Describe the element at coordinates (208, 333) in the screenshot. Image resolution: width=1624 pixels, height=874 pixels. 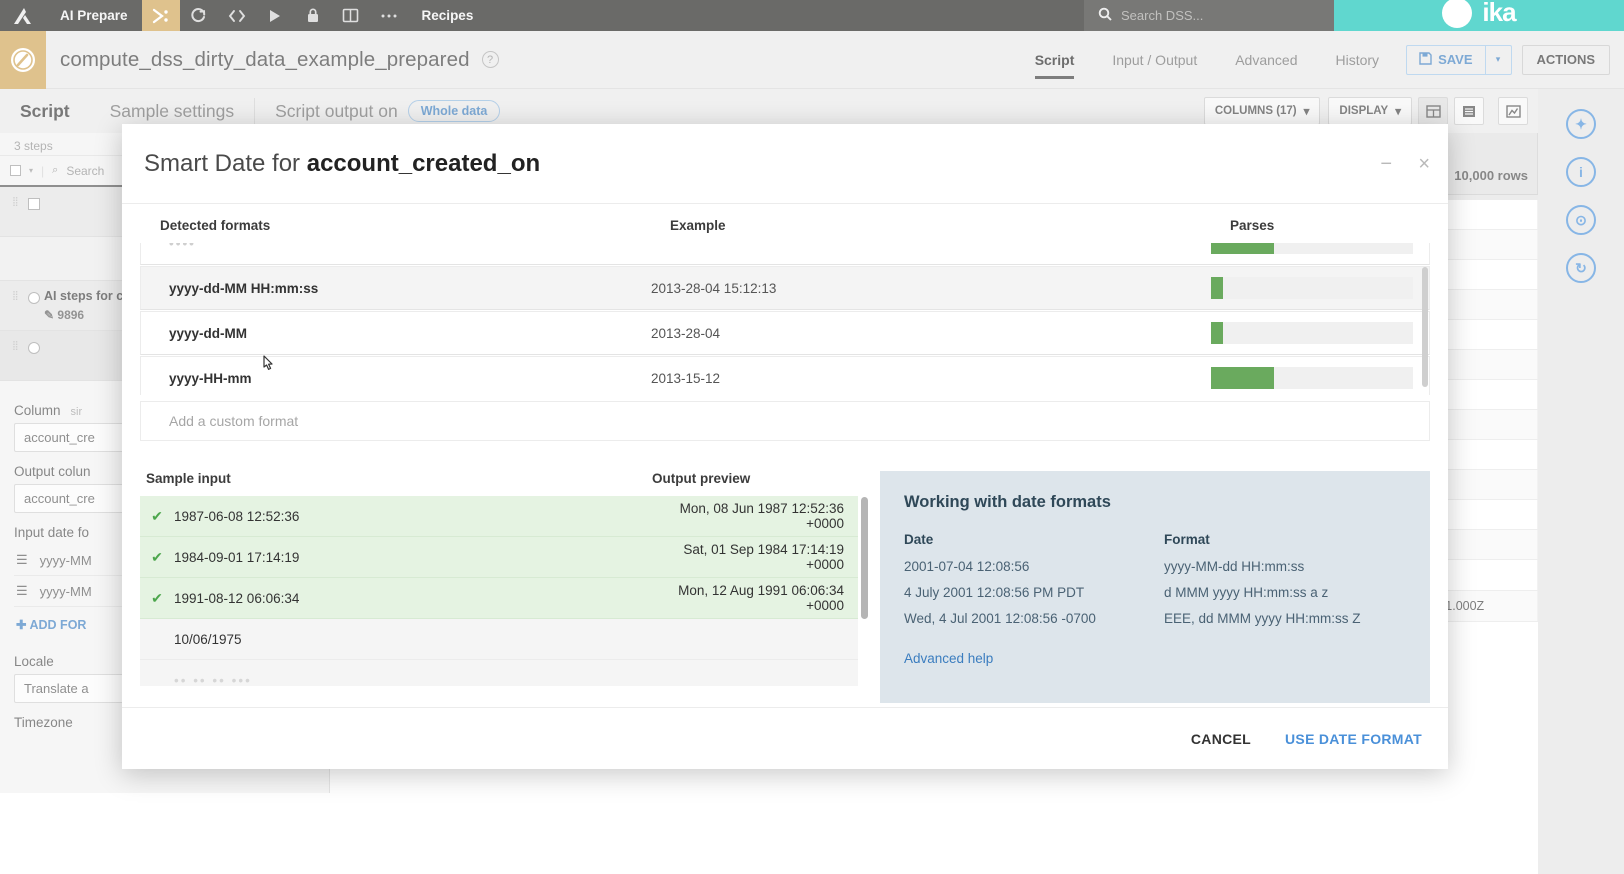
I see `format-name: yyyy-dd-MM` at that location.